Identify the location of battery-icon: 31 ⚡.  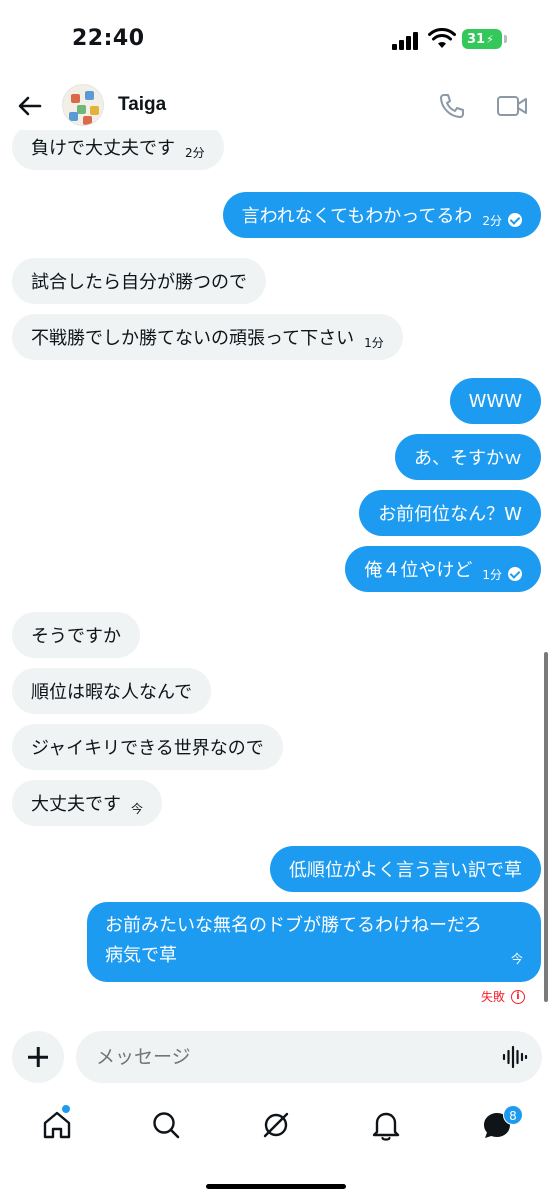
(482, 39).